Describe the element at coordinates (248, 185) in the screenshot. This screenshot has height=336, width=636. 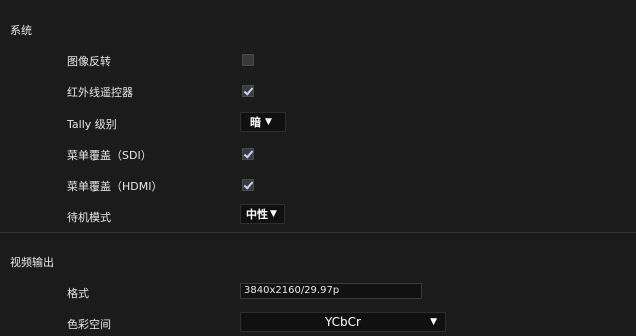
I see `menu-overlay-hdmi-checkbox` at that location.